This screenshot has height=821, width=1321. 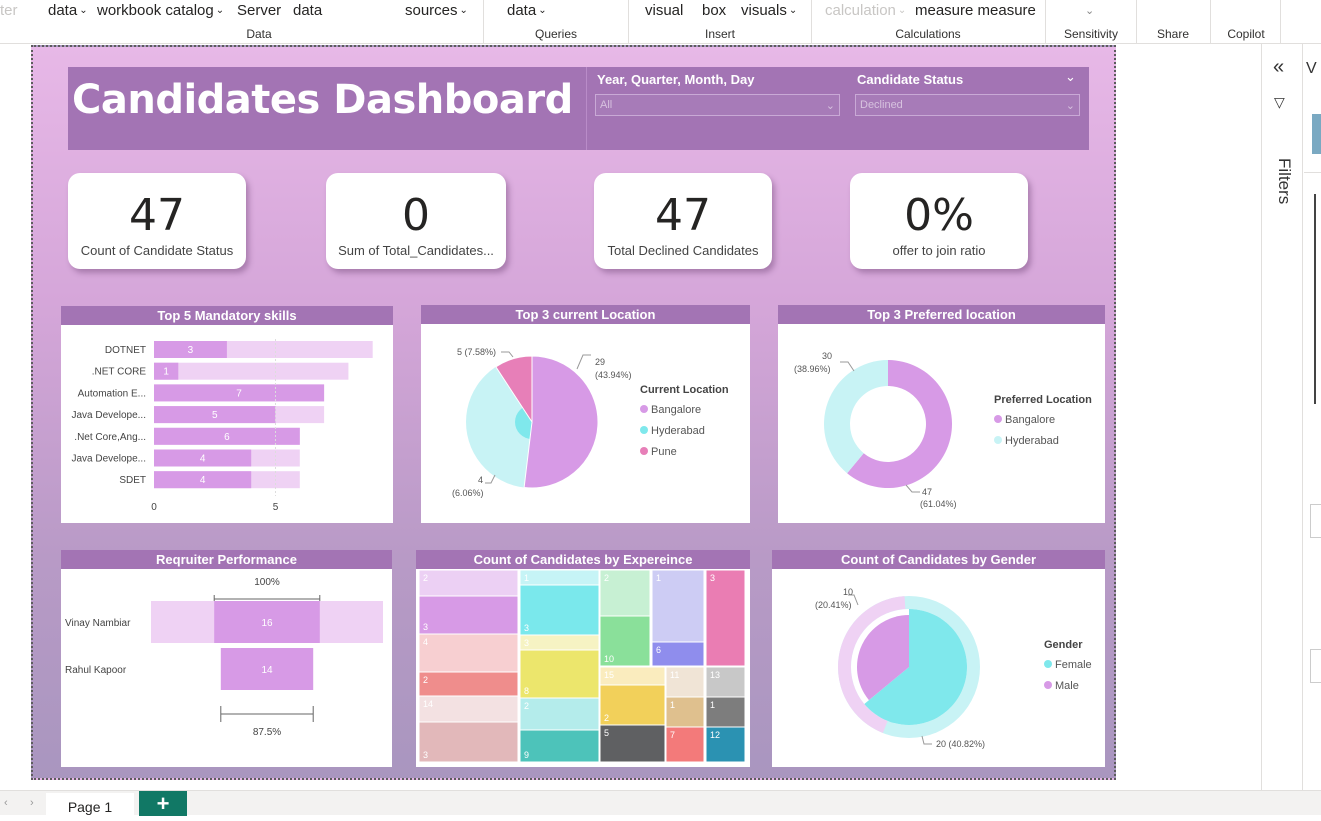 I want to click on kpi-card-offer-ratio: 0% offer to join ratio, so click(x=939, y=221).